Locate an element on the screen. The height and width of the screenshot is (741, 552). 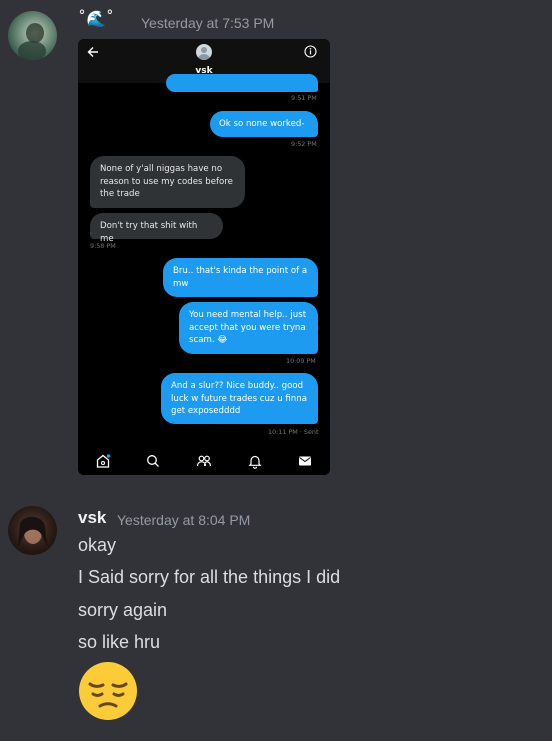
message-timestamp-2: Yesterday at 8:04 PM is located at coordinates (183, 520).